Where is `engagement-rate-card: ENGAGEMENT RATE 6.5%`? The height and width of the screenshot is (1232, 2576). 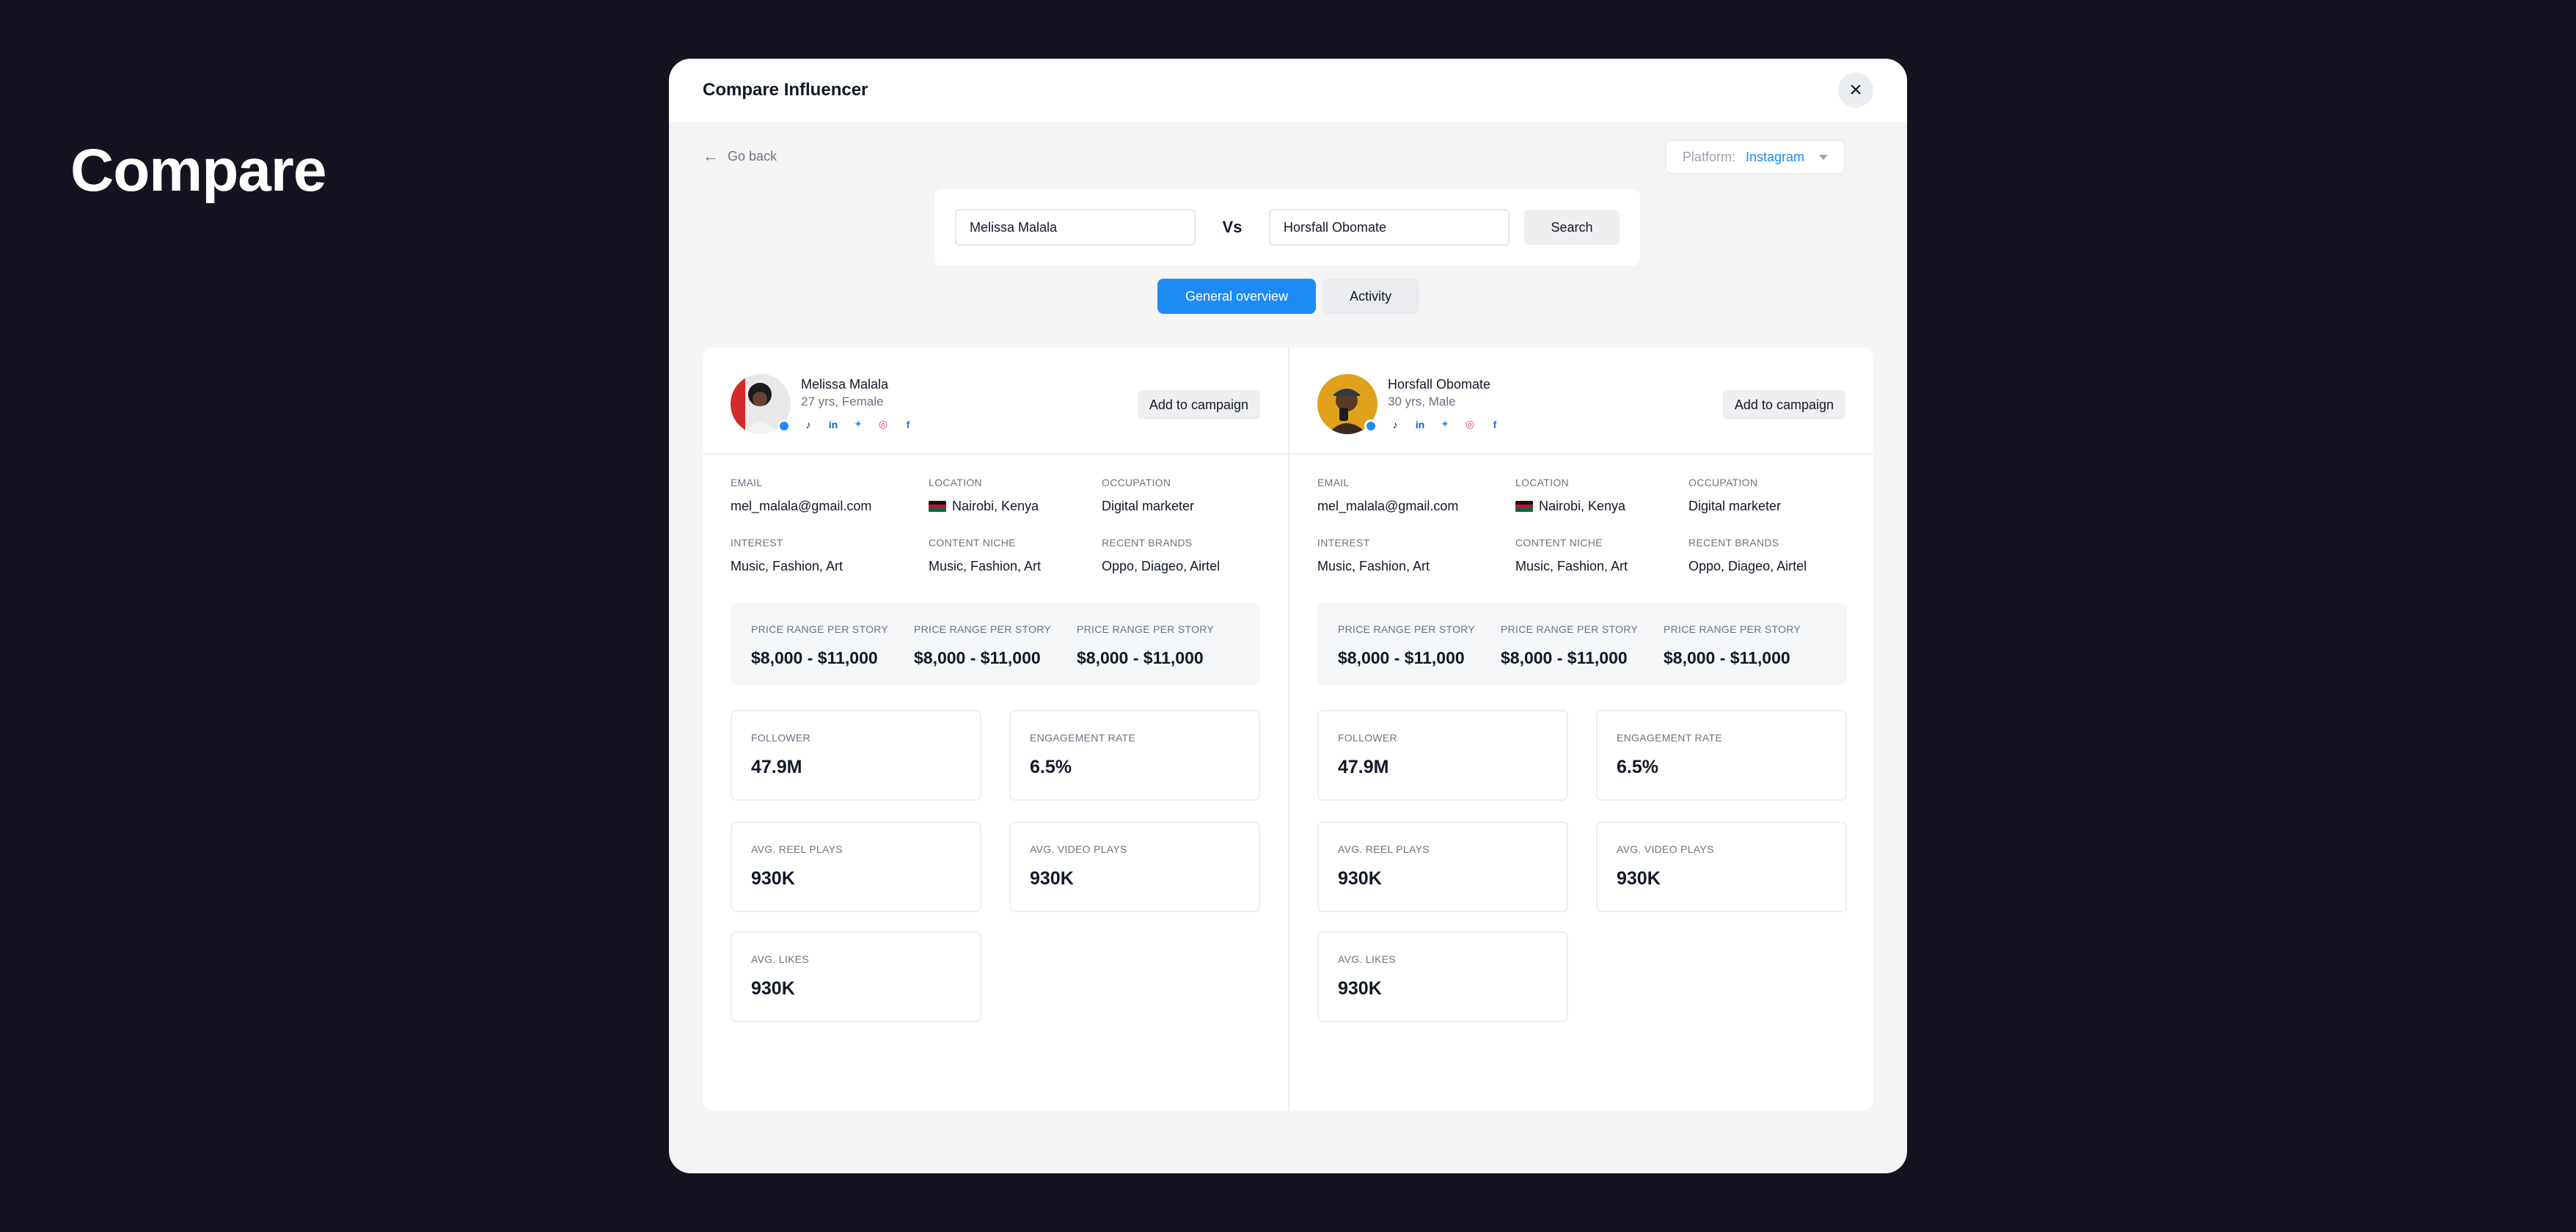
engagement-rate-card: ENGAGEMENT RATE 6.5% is located at coordinates (1721, 755).